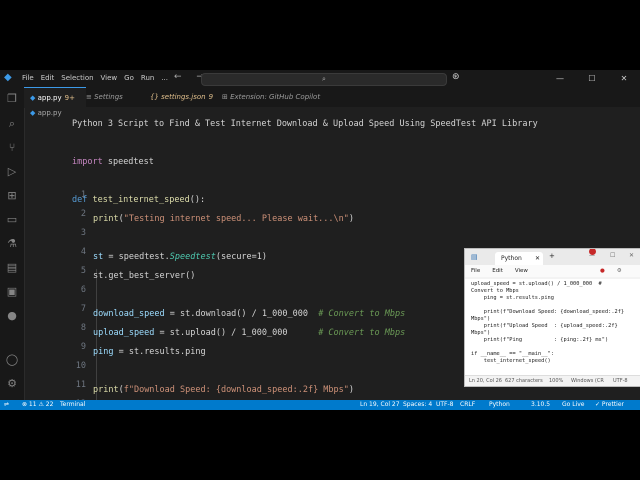  What do you see at coordinates (481, 319) in the screenshot?
I see `notepad-line: Mbps")` at bounding box center [481, 319].